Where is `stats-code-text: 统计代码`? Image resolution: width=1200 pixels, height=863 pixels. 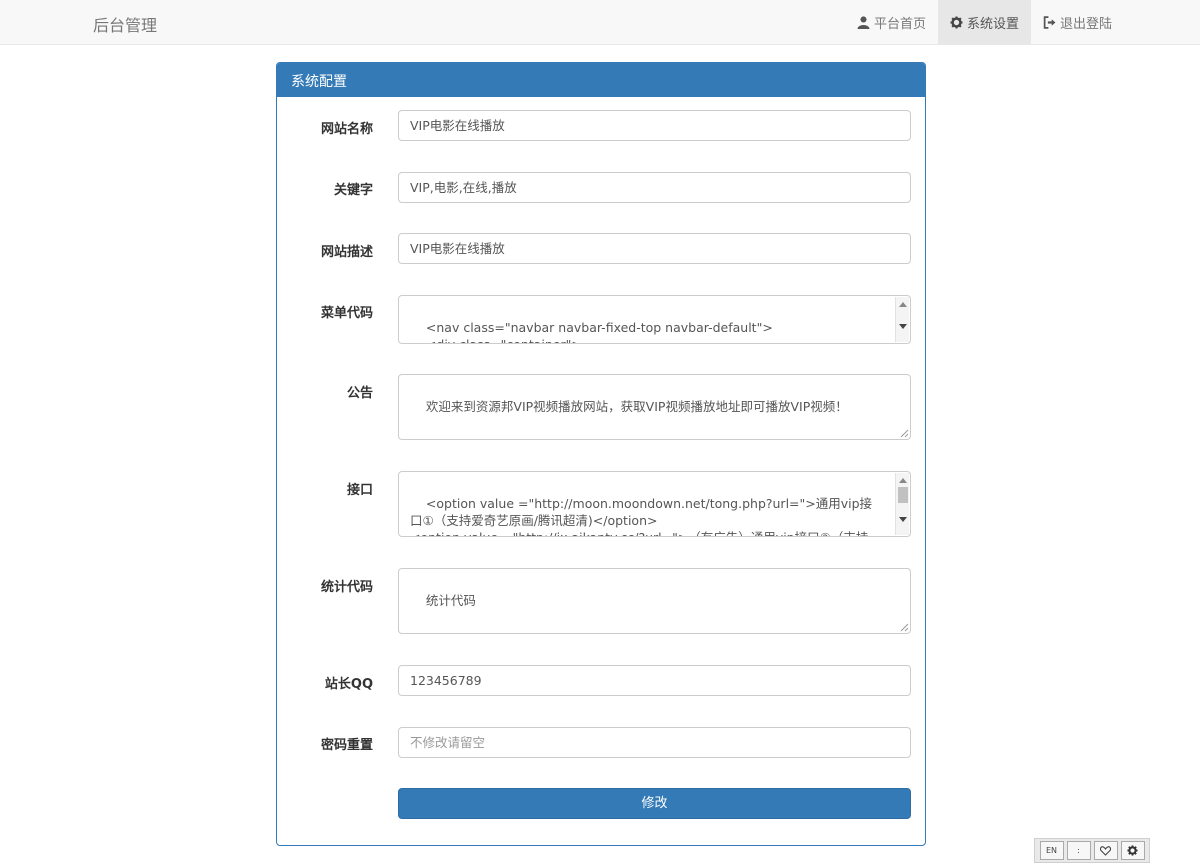 stats-code-text: 统计代码 is located at coordinates (450, 600).